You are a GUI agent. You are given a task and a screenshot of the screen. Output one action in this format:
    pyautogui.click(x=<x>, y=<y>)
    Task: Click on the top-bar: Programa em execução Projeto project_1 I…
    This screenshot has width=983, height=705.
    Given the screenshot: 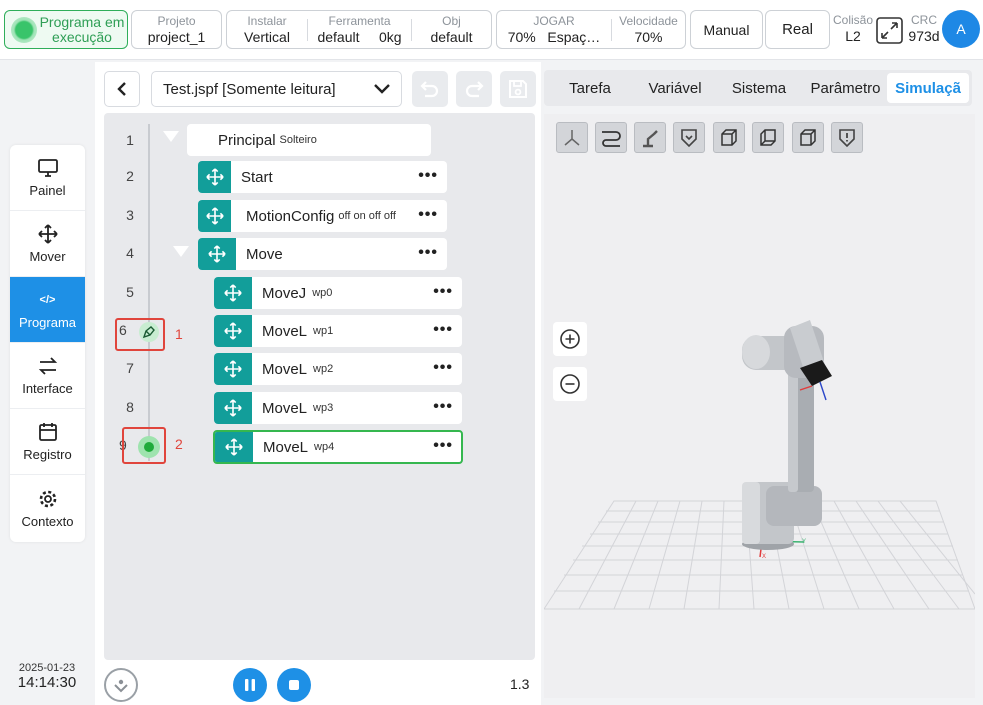 What is the action you would take?
    pyautogui.click(x=491, y=30)
    